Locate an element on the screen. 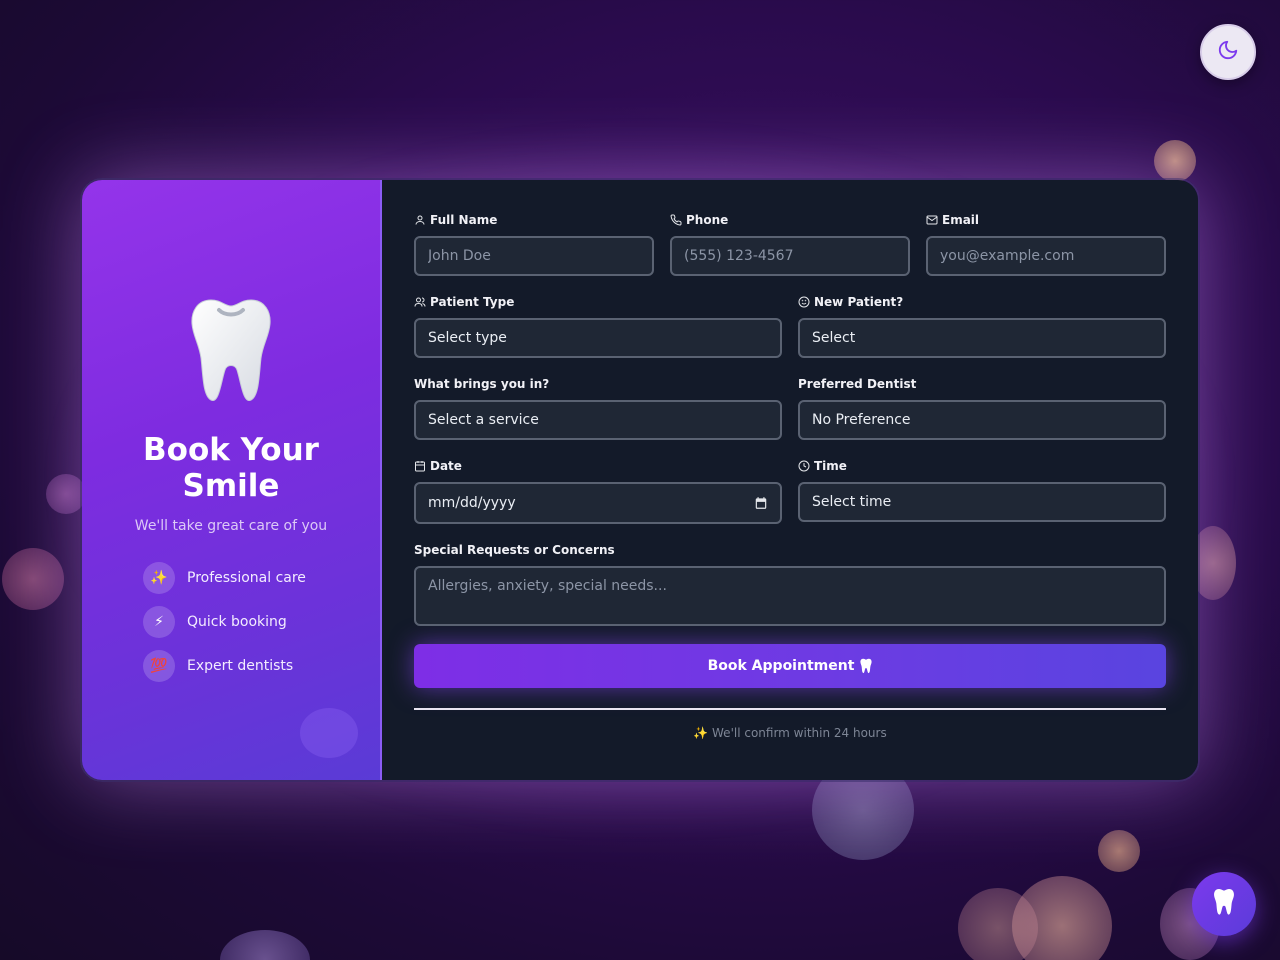 The image size is (1280, 960). book-appointment-button: Book Appointment is located at coordinates (790, 666).